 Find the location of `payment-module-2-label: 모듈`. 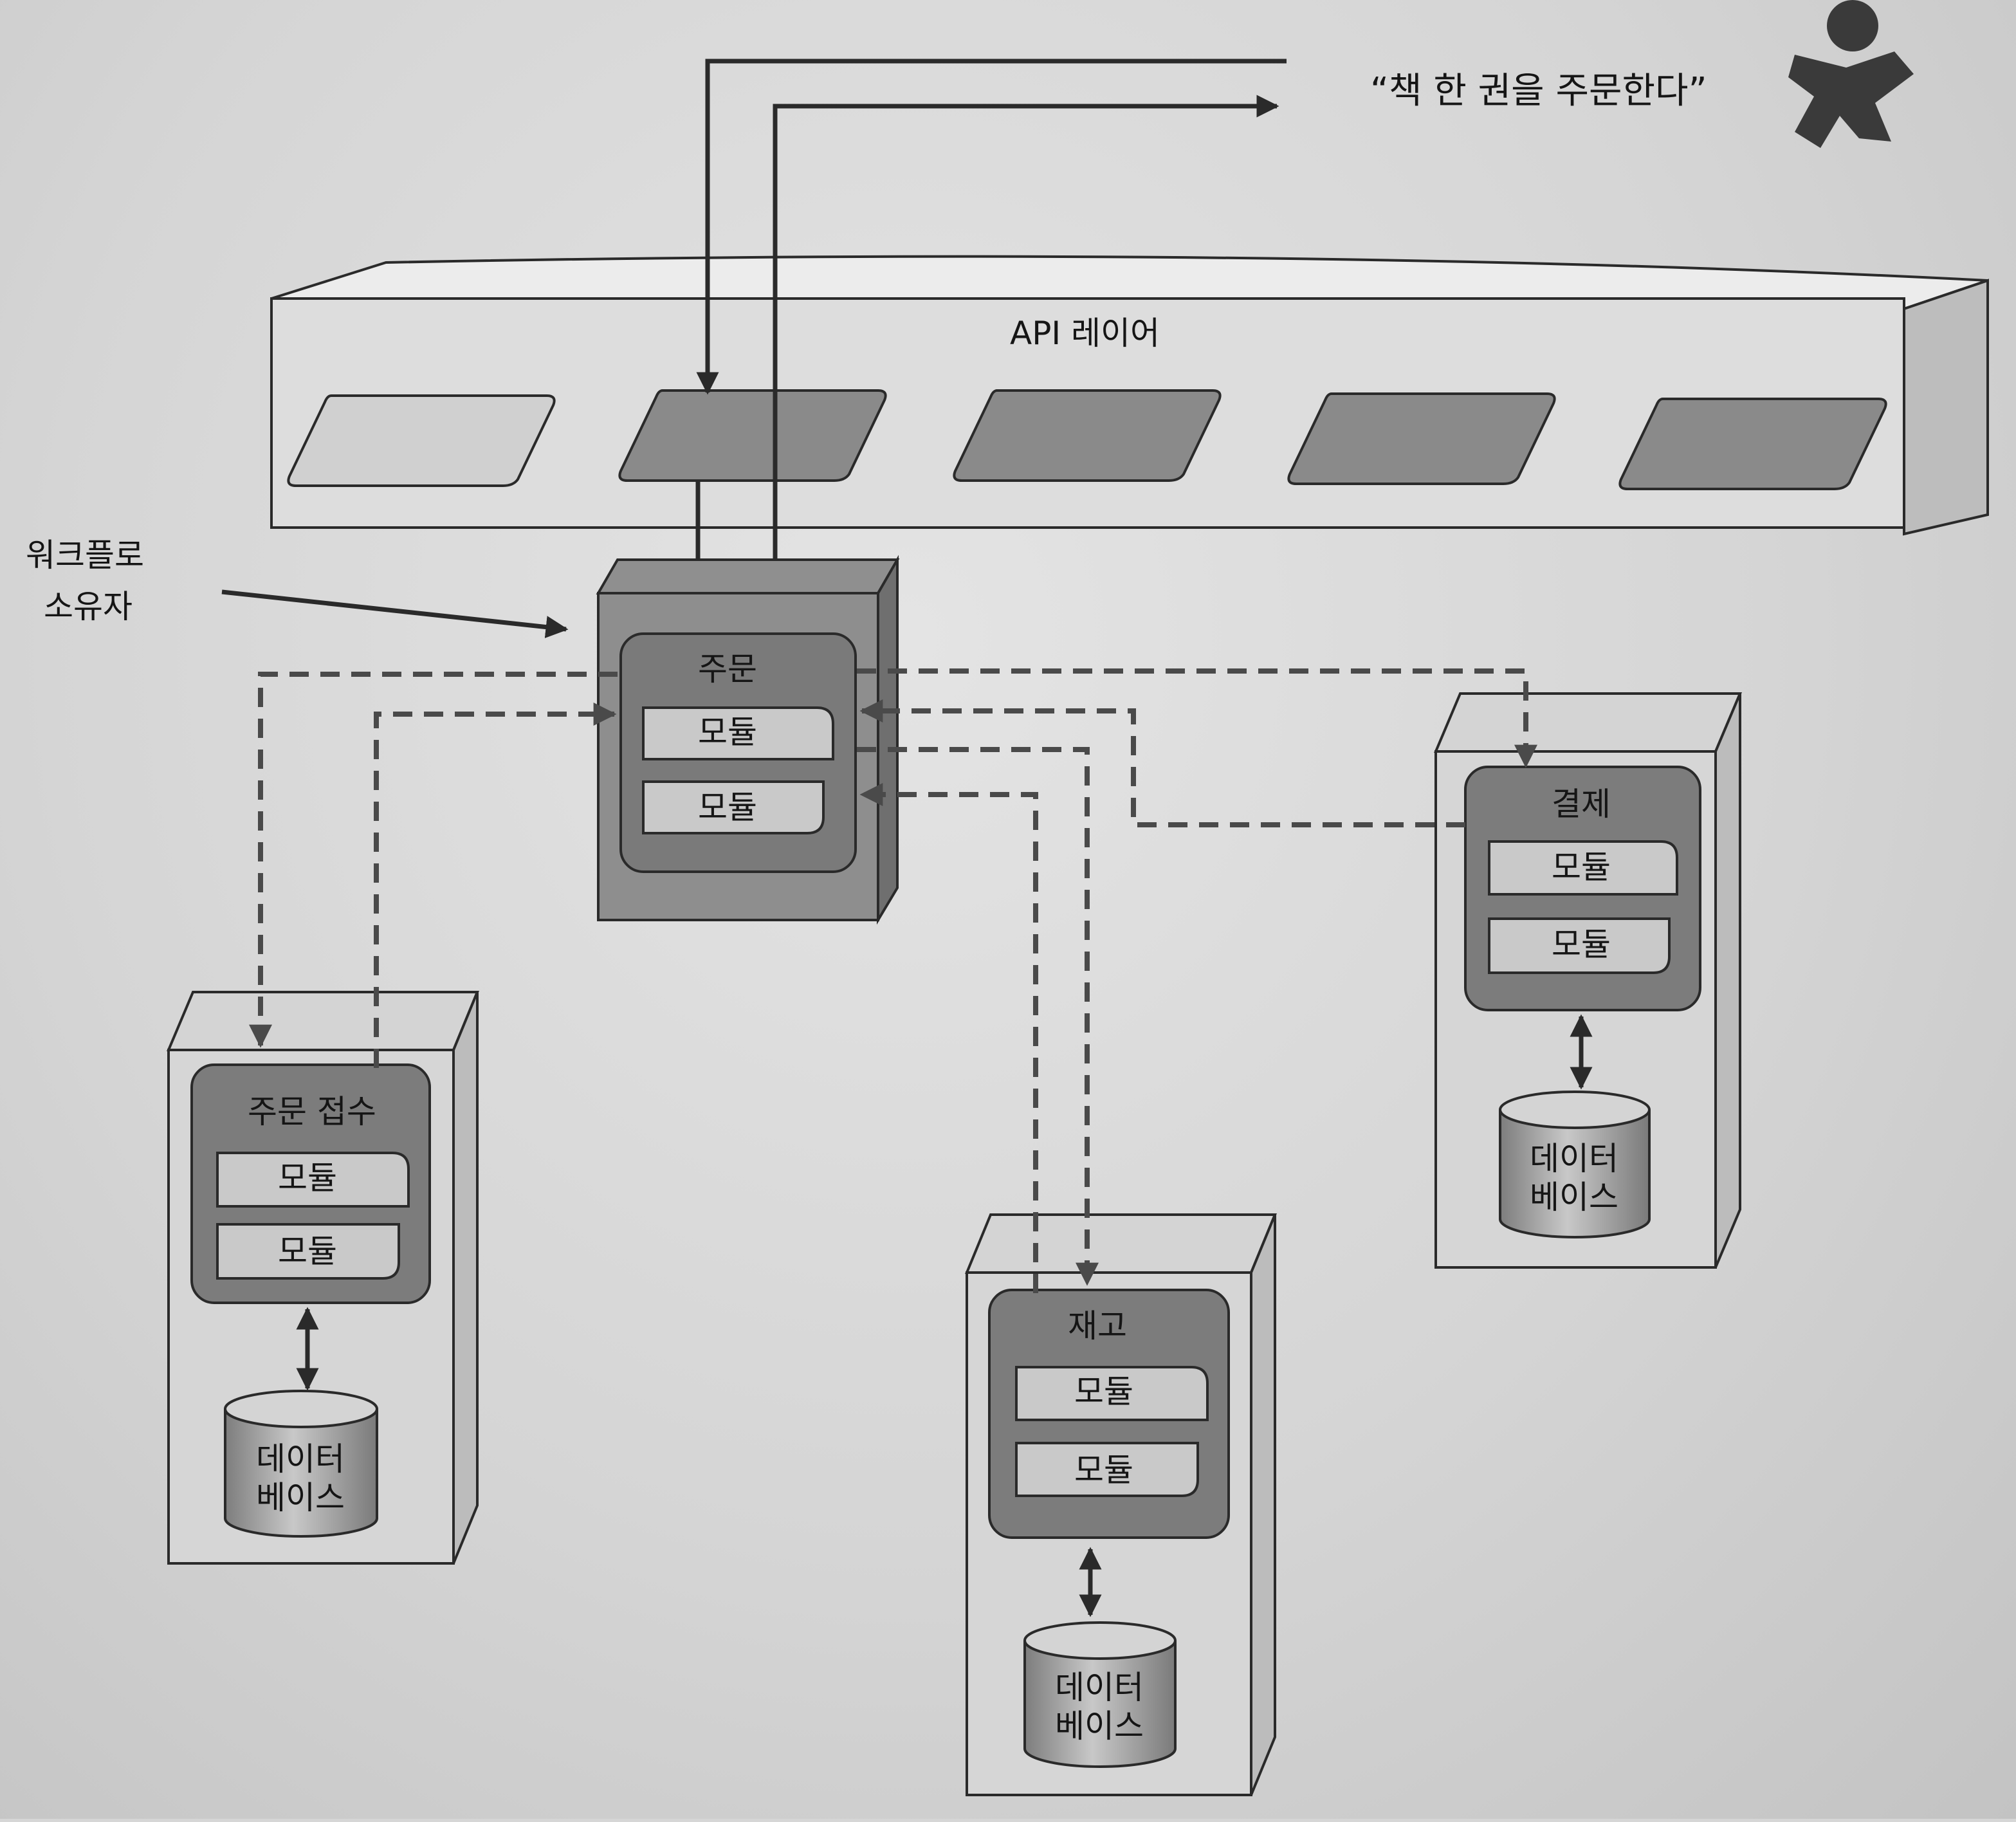

payment-module-2-label: 모듈 is located at coordinates (1581, 944).